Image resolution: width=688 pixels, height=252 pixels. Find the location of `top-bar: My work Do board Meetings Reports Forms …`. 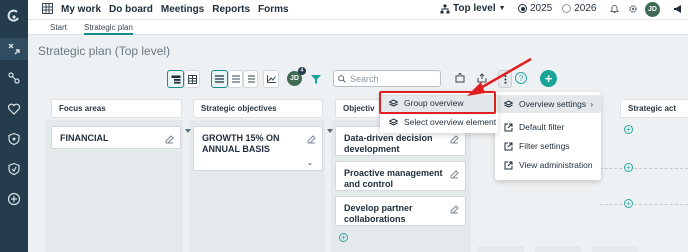

top-bar: My work Do board Meetings Reports Forms … is located at coordinates (358, 10).